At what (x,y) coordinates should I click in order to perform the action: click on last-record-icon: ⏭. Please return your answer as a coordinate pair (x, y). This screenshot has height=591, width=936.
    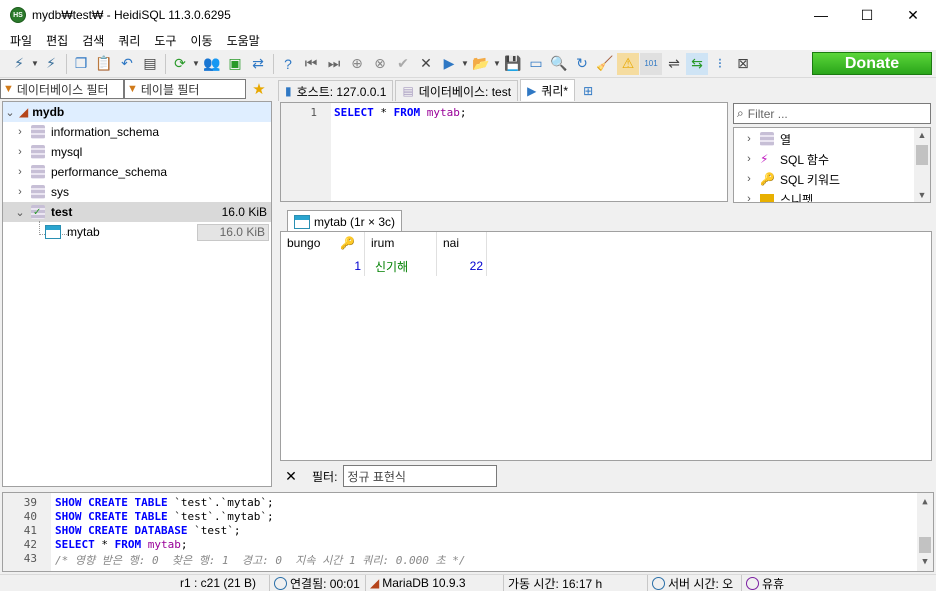
    Looking at the image, I should click on (334, 64).